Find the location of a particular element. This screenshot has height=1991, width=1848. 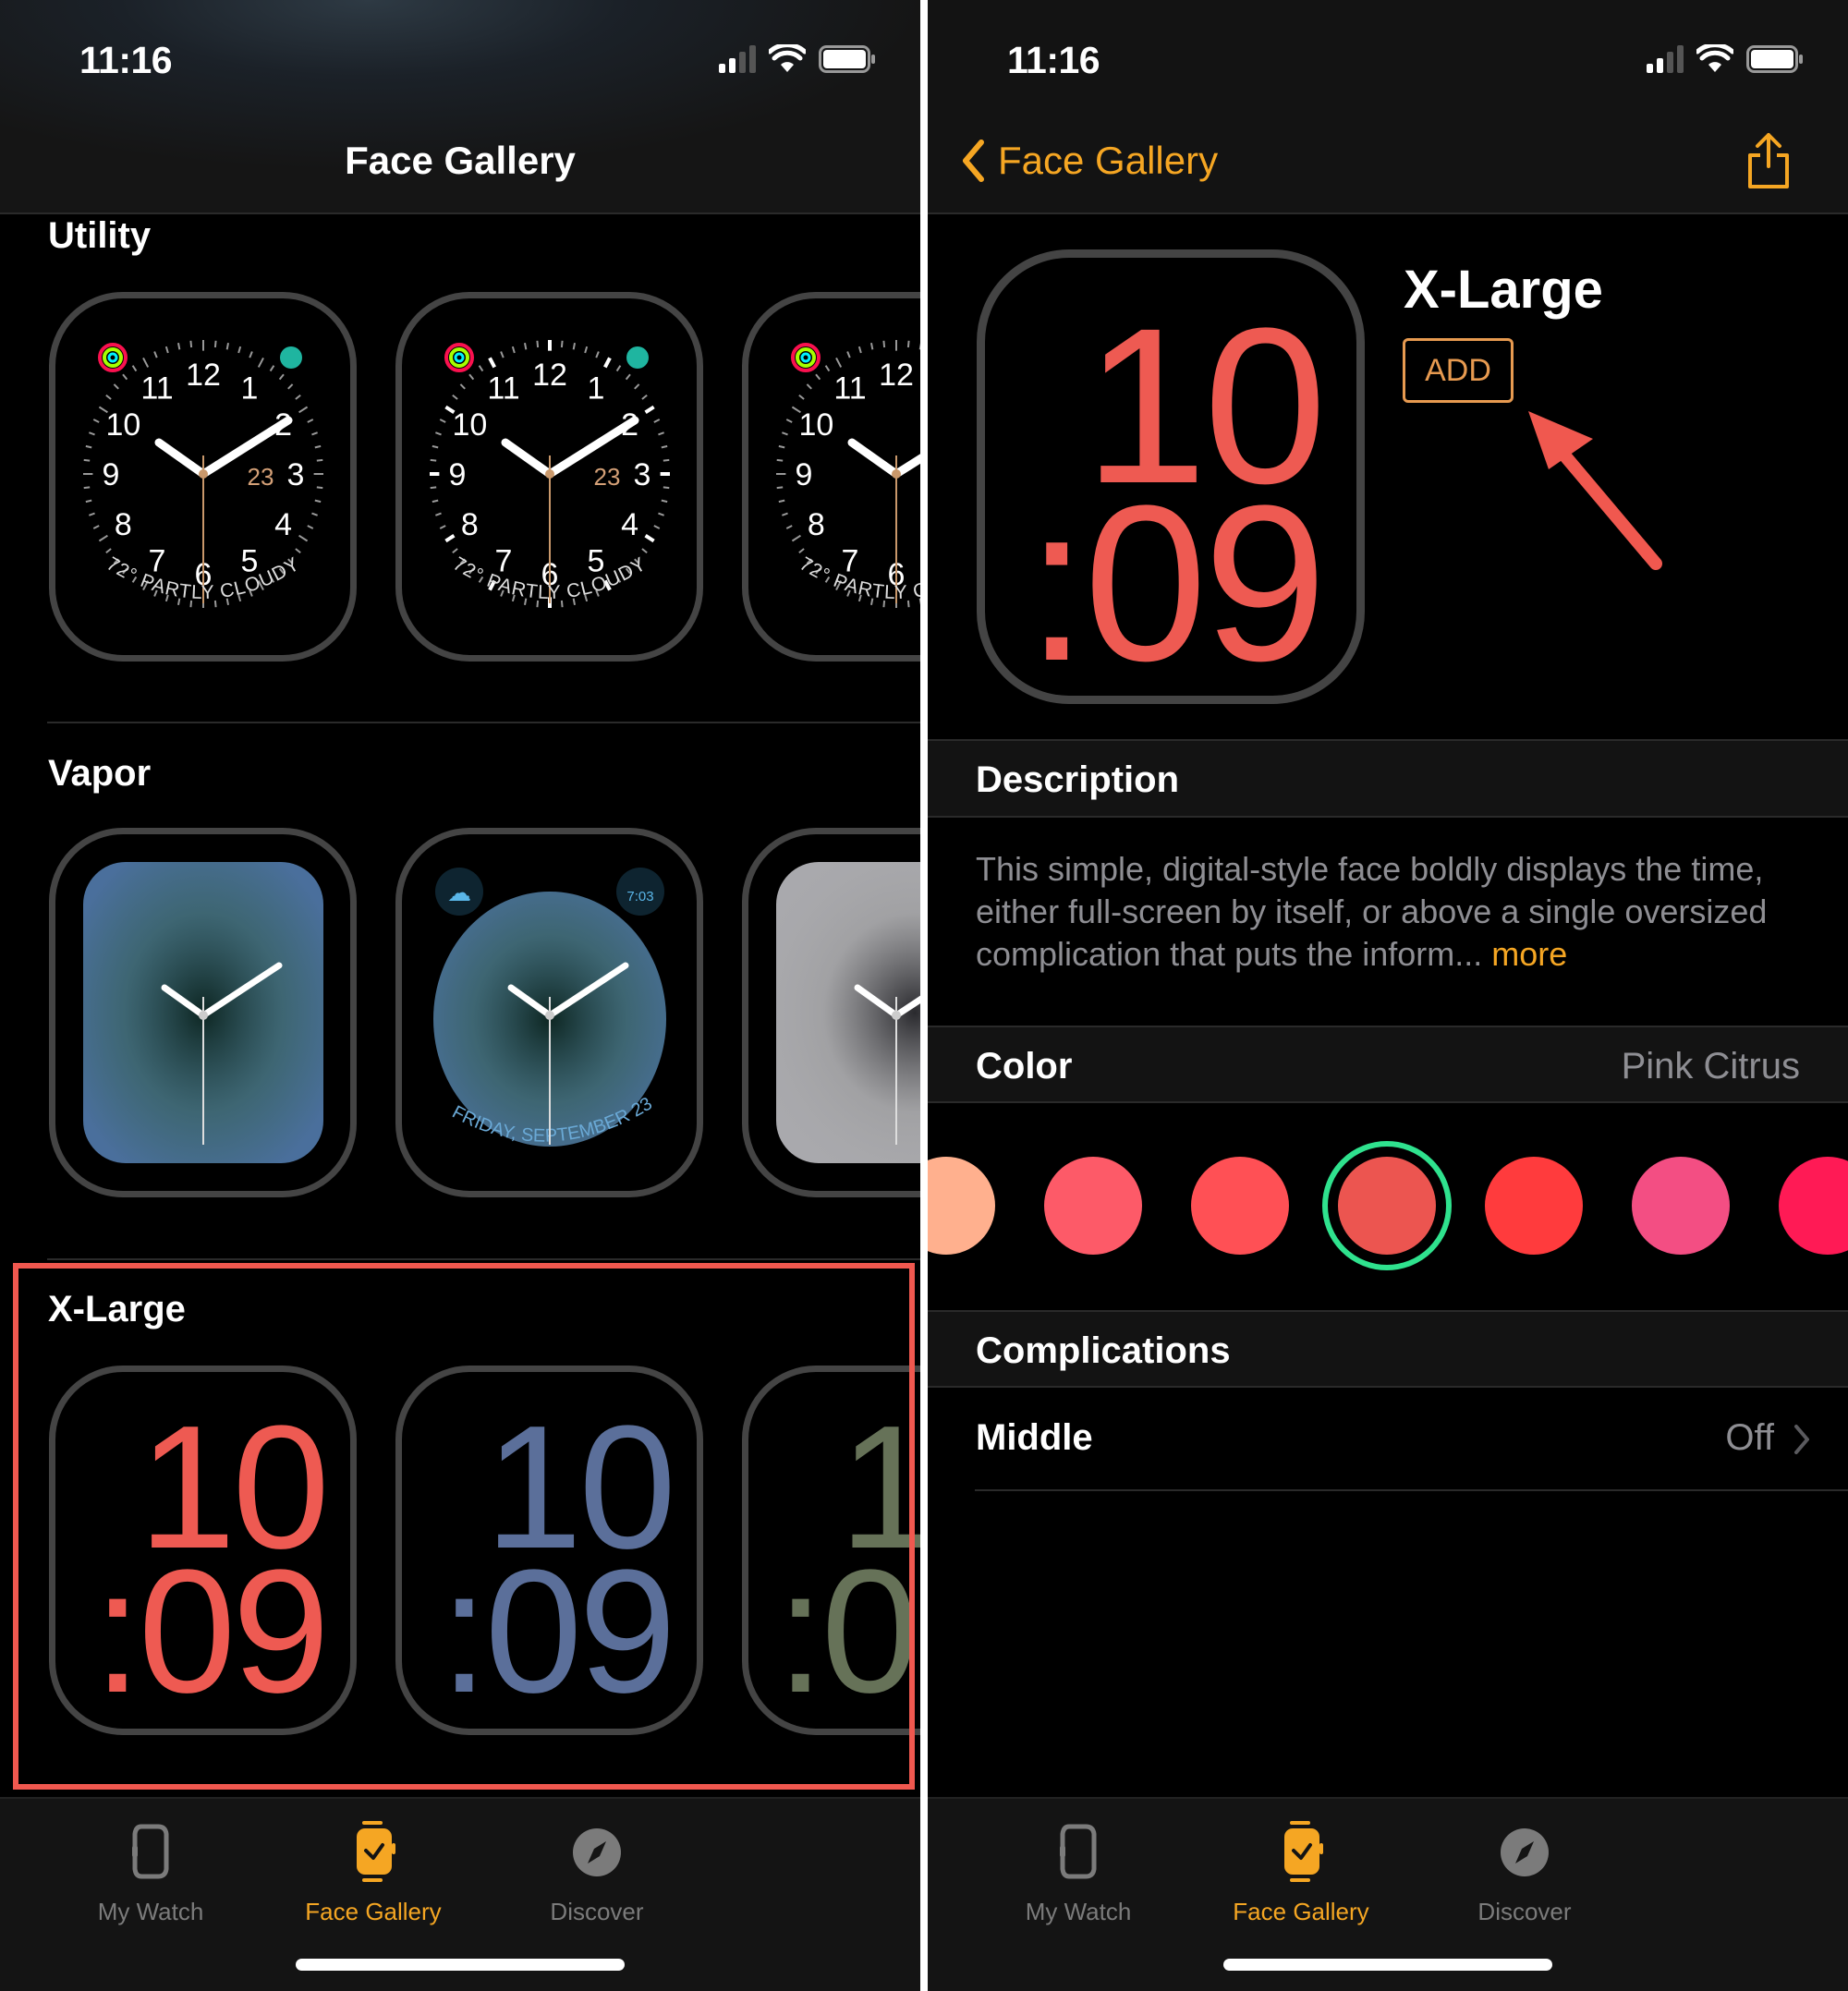

color-value: Pink Citrus is located at coordinates (1710, 1067).